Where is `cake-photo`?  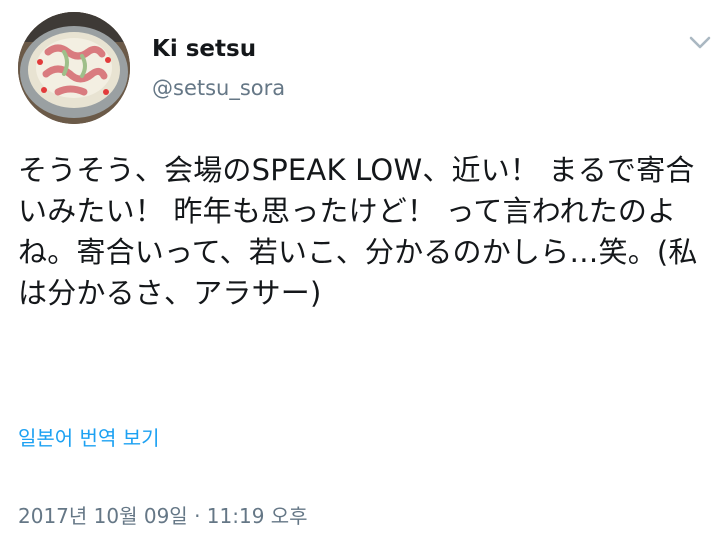 cake-photo is located at coordinates (74, 68).